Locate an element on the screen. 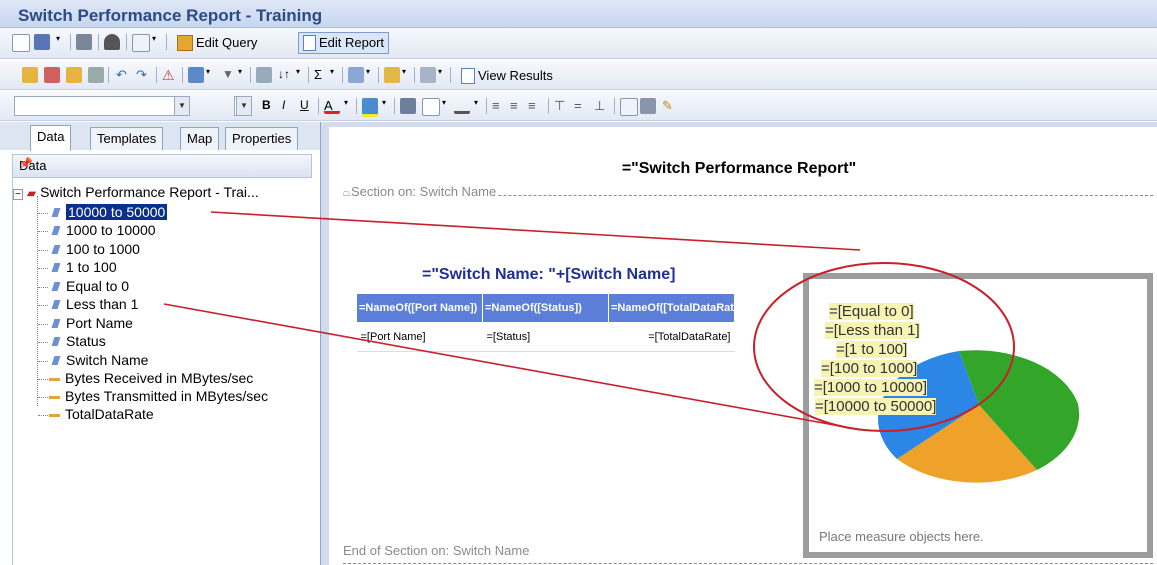  variable-icon is located at coordinates (74, 75).